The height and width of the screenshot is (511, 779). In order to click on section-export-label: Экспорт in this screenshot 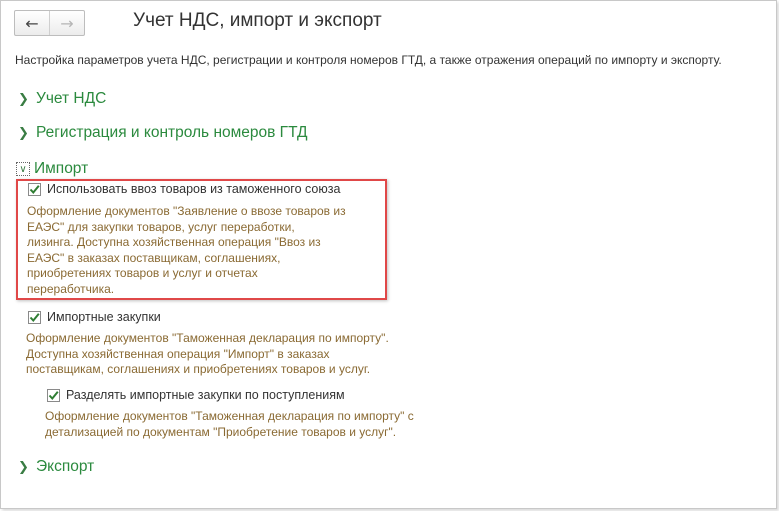, I will do `click(65, 466)`.